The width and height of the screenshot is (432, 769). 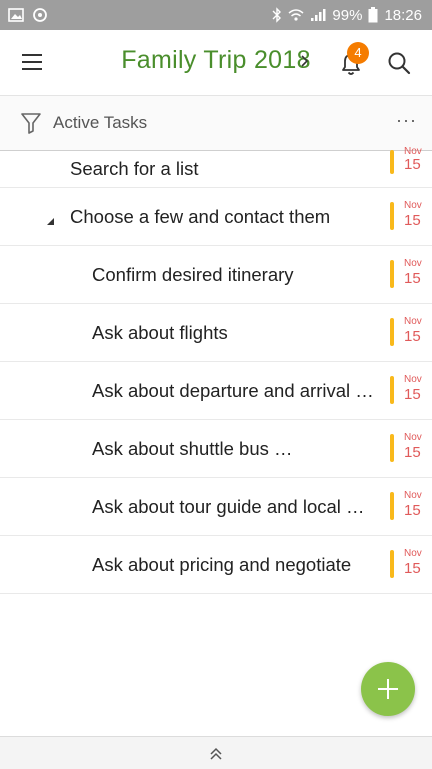 I want to click on clock: 18:26, so click(x=403, y=15).